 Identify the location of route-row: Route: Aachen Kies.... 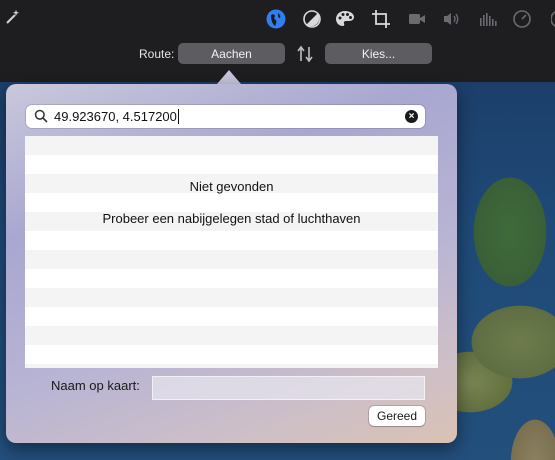
(277, 54).